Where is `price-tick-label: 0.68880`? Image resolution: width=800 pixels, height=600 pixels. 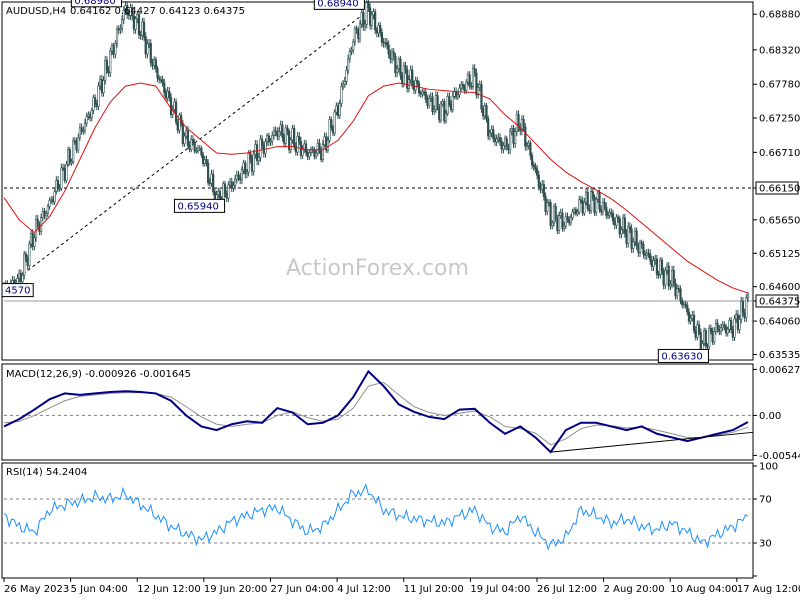 price-tick-label: 0.68880 is located at coordinates (779, 15).